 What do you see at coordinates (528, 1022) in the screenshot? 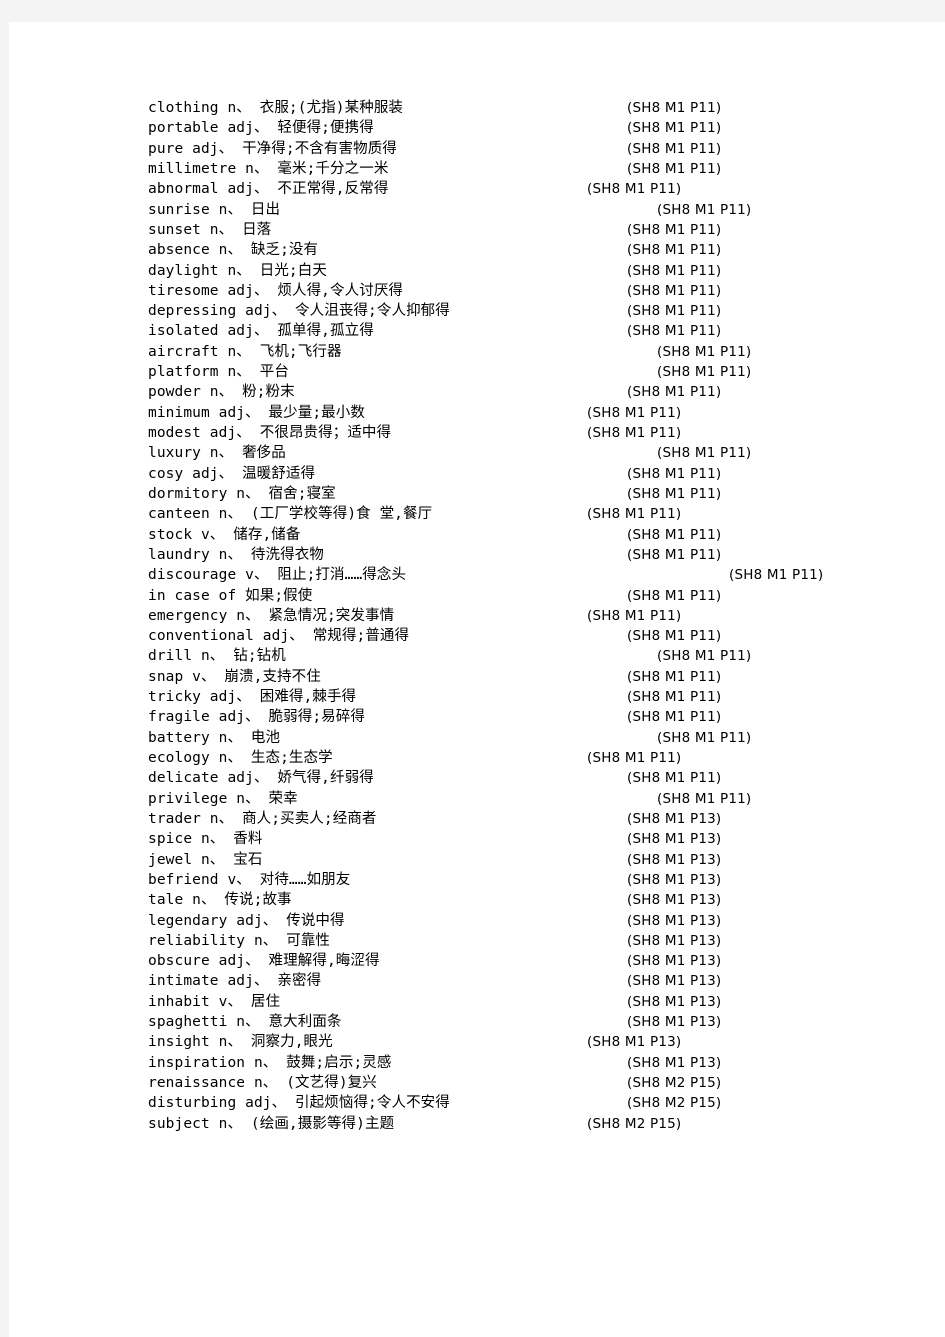
I see `vocabulary-row: spaghetti n、 意大利面条 (SH8 M1 P13)` at bounding box center [528, 1022].